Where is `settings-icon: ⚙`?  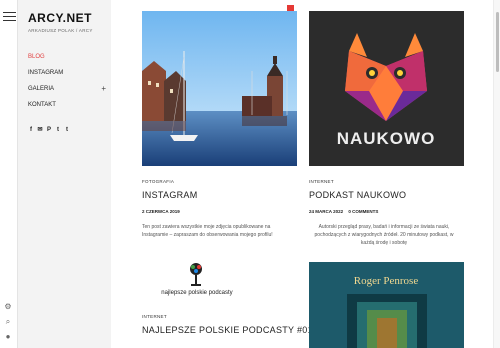
settings-icon: ⚙ is located at coordinates (8, 307).